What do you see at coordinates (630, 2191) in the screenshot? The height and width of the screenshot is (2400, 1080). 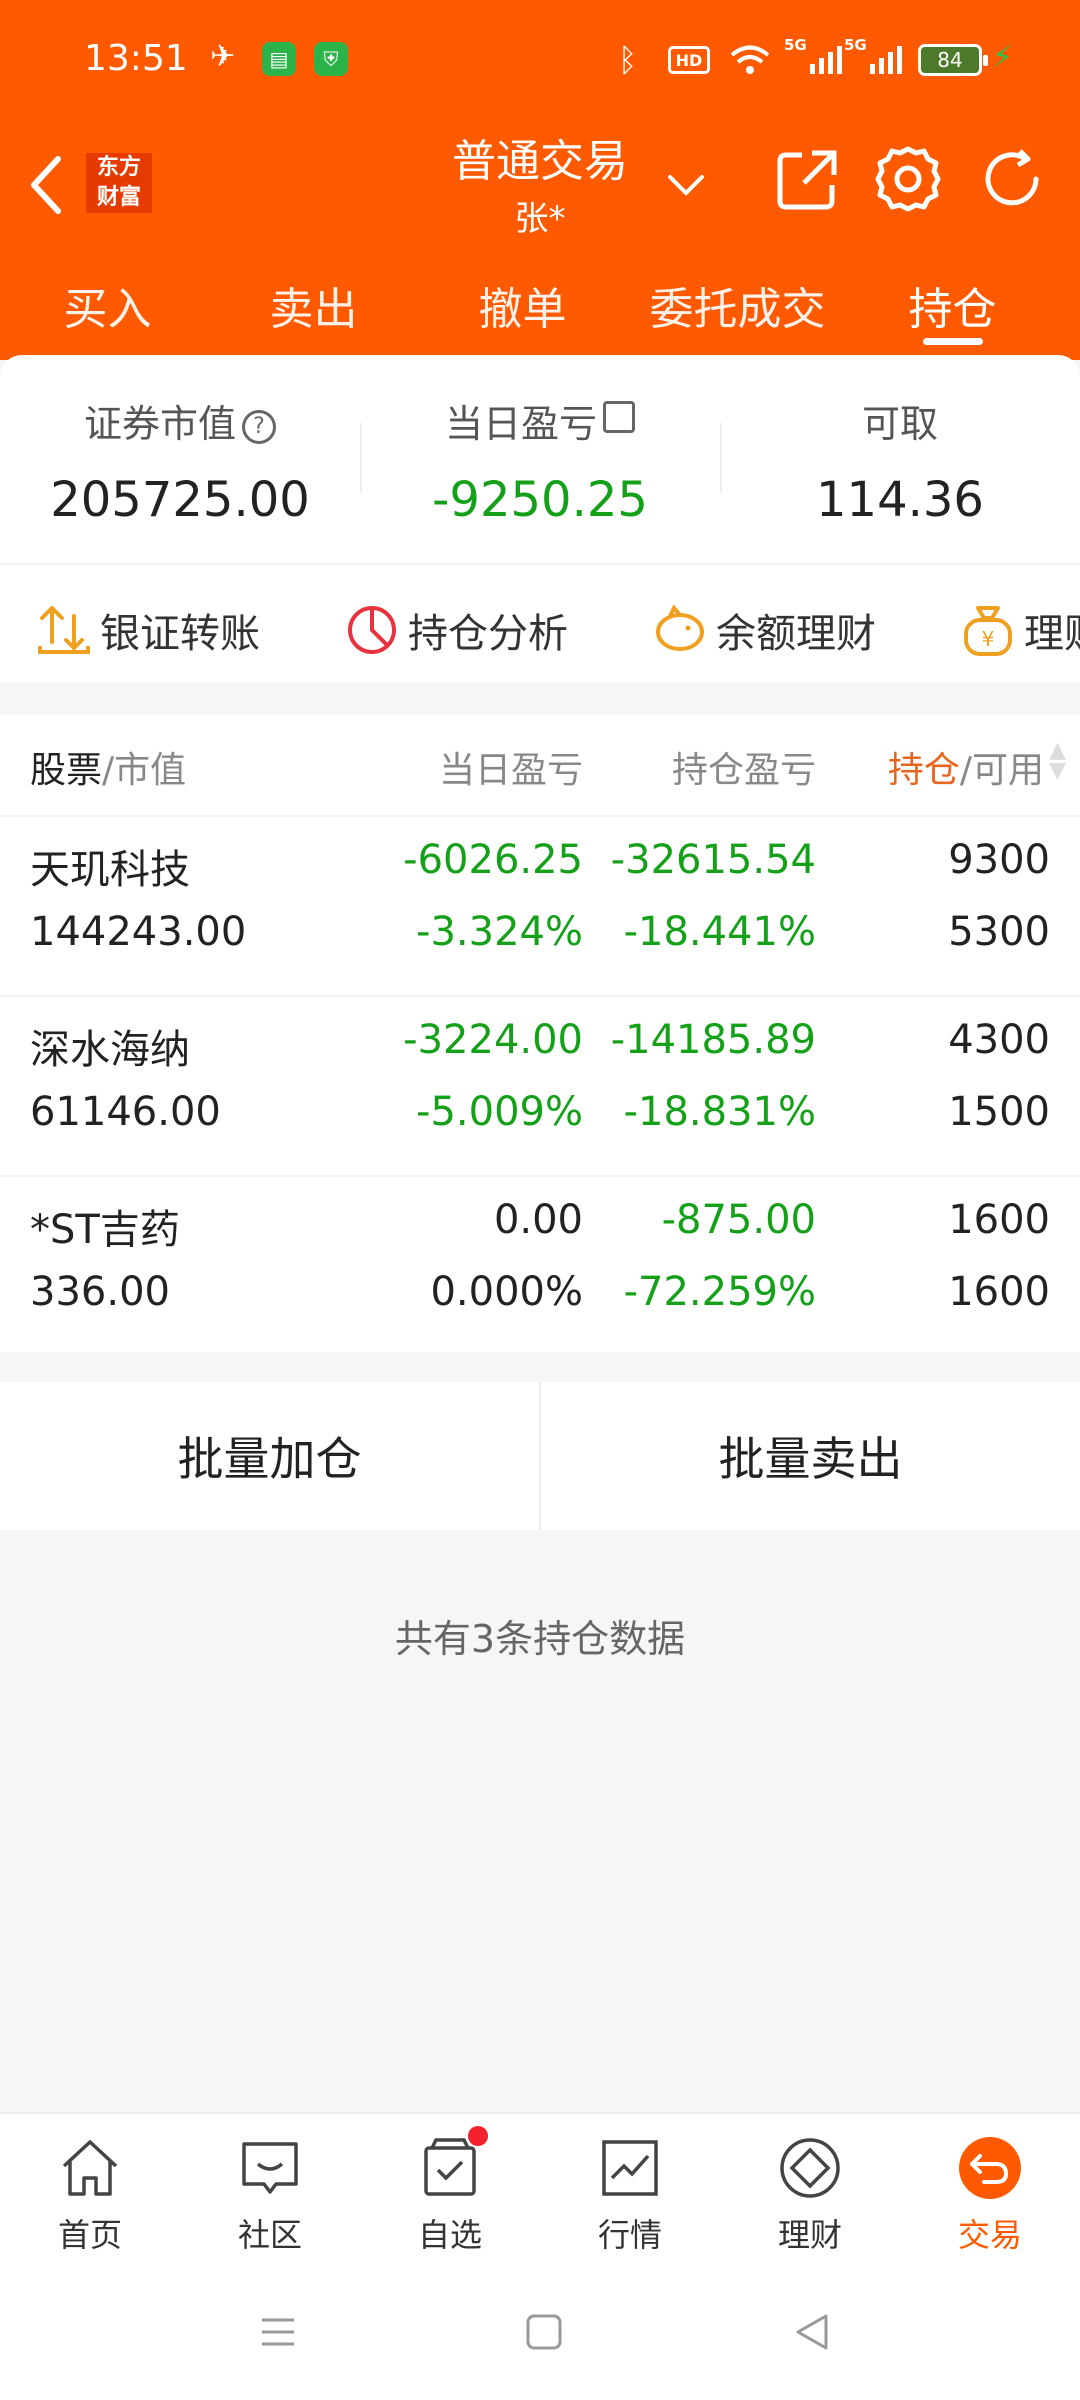 I see `nav-market: 行情` at bounding box center [630, 2191].